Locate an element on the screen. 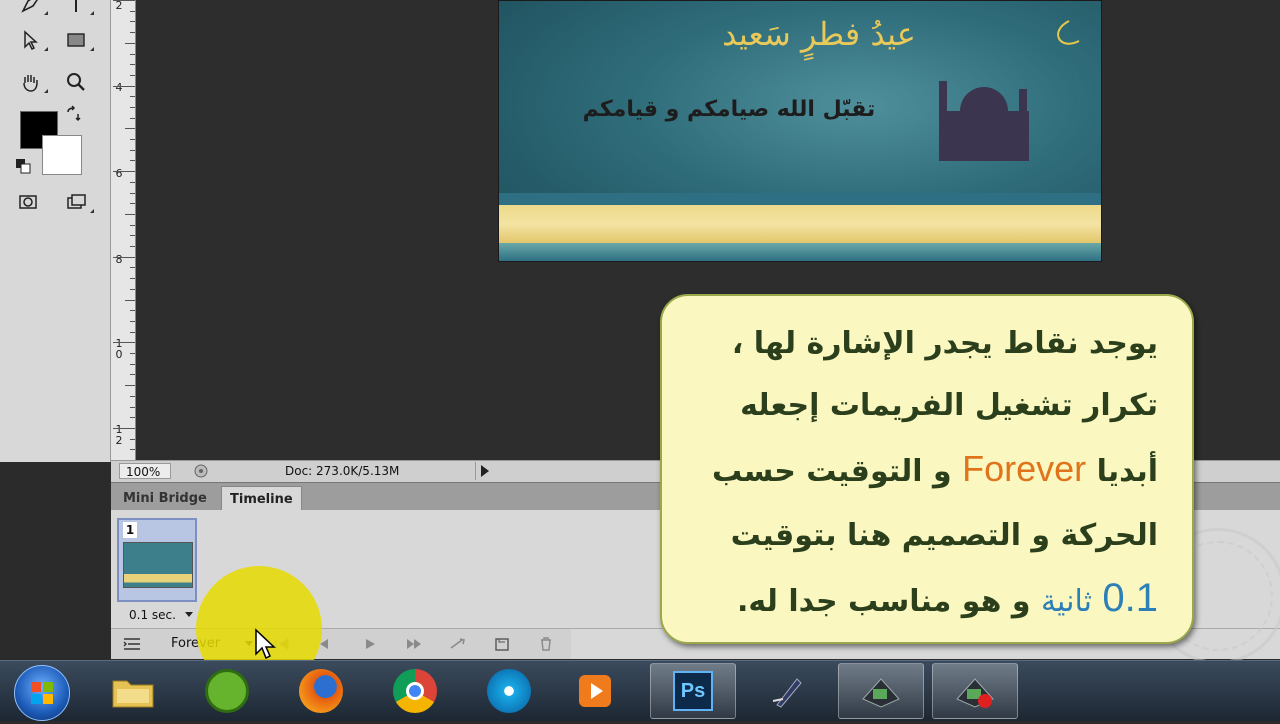 Image resolution: width=1280 pixels, height=724 pixels. mouse-cursor-icon is located at coordinates (265, 644).